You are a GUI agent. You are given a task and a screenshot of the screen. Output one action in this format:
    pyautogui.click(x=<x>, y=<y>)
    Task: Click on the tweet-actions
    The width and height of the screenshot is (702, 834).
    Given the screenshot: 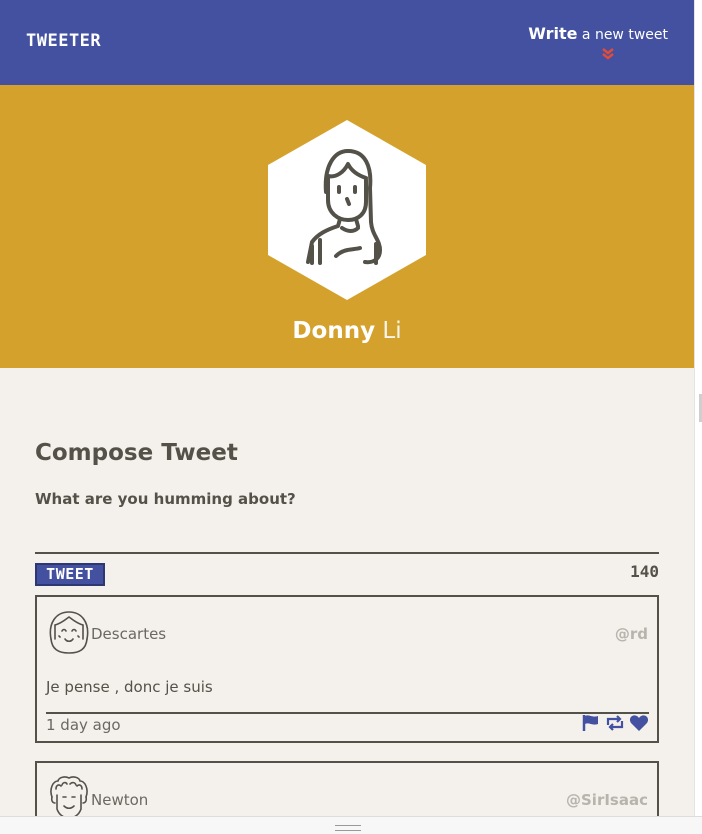 What is the action you would take?
    pyautogui.click(x=615, y=723)
    